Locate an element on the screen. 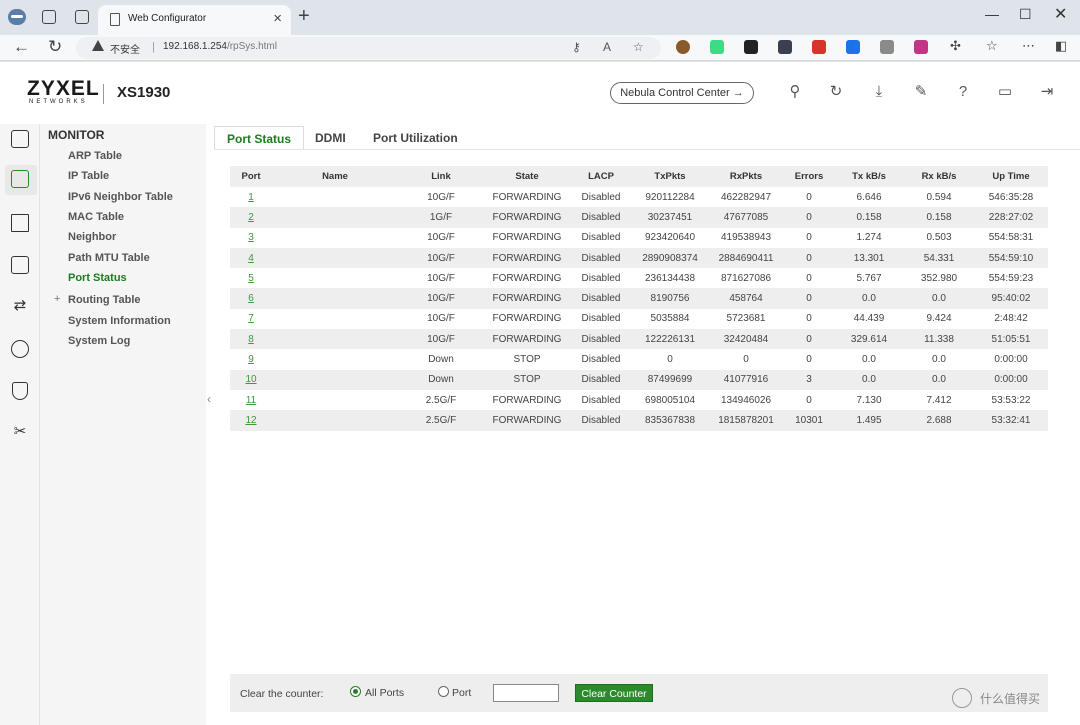  port-input is located at coordinates (526, 693).